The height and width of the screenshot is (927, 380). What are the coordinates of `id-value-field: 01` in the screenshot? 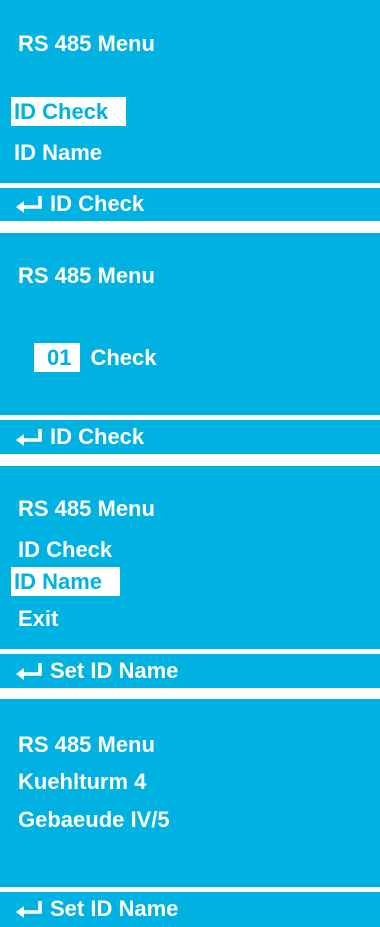 It's located at (57, 357).